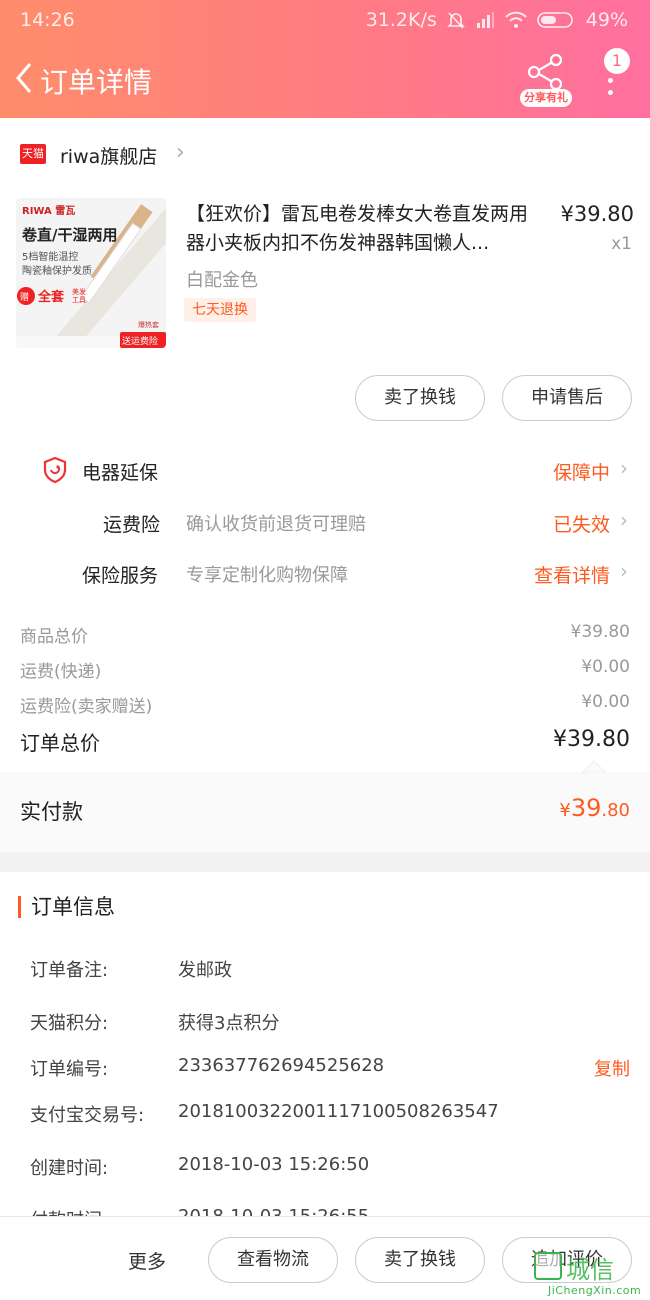 The height and width of the screenshot is (1300, 650). Describe the element at coordinates (600, 632) in the screenshot. I see `goods-total-value: ¥39.80` at that location.